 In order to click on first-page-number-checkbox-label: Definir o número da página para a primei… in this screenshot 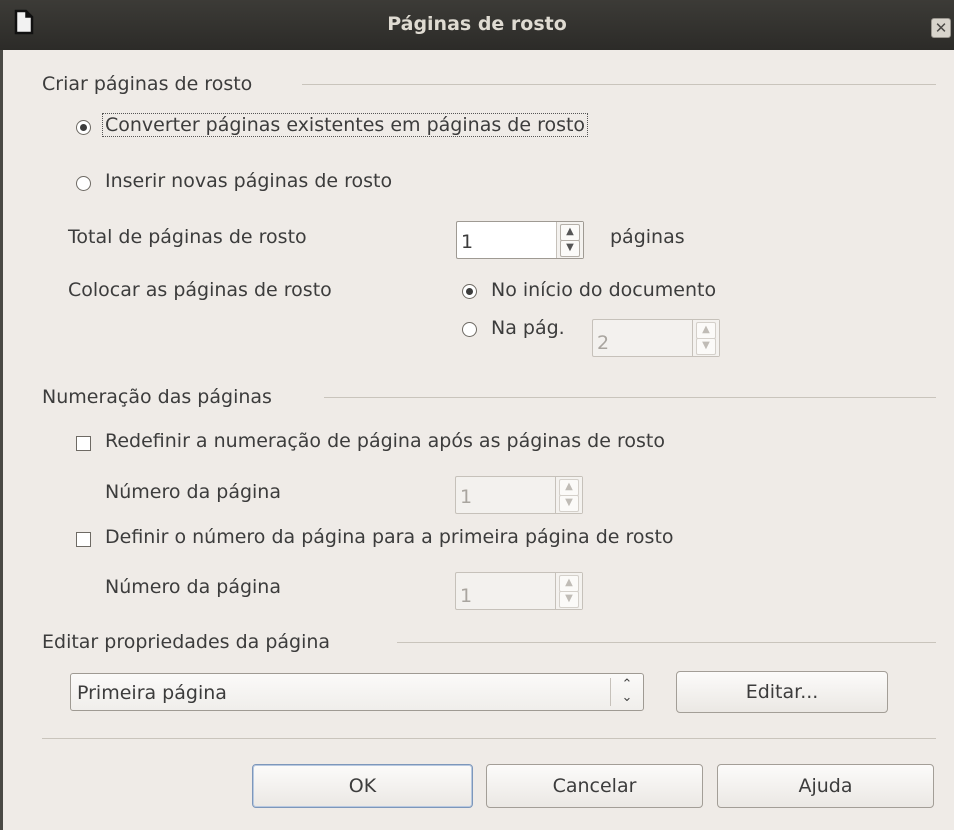, I will do `click(389, 537)`.